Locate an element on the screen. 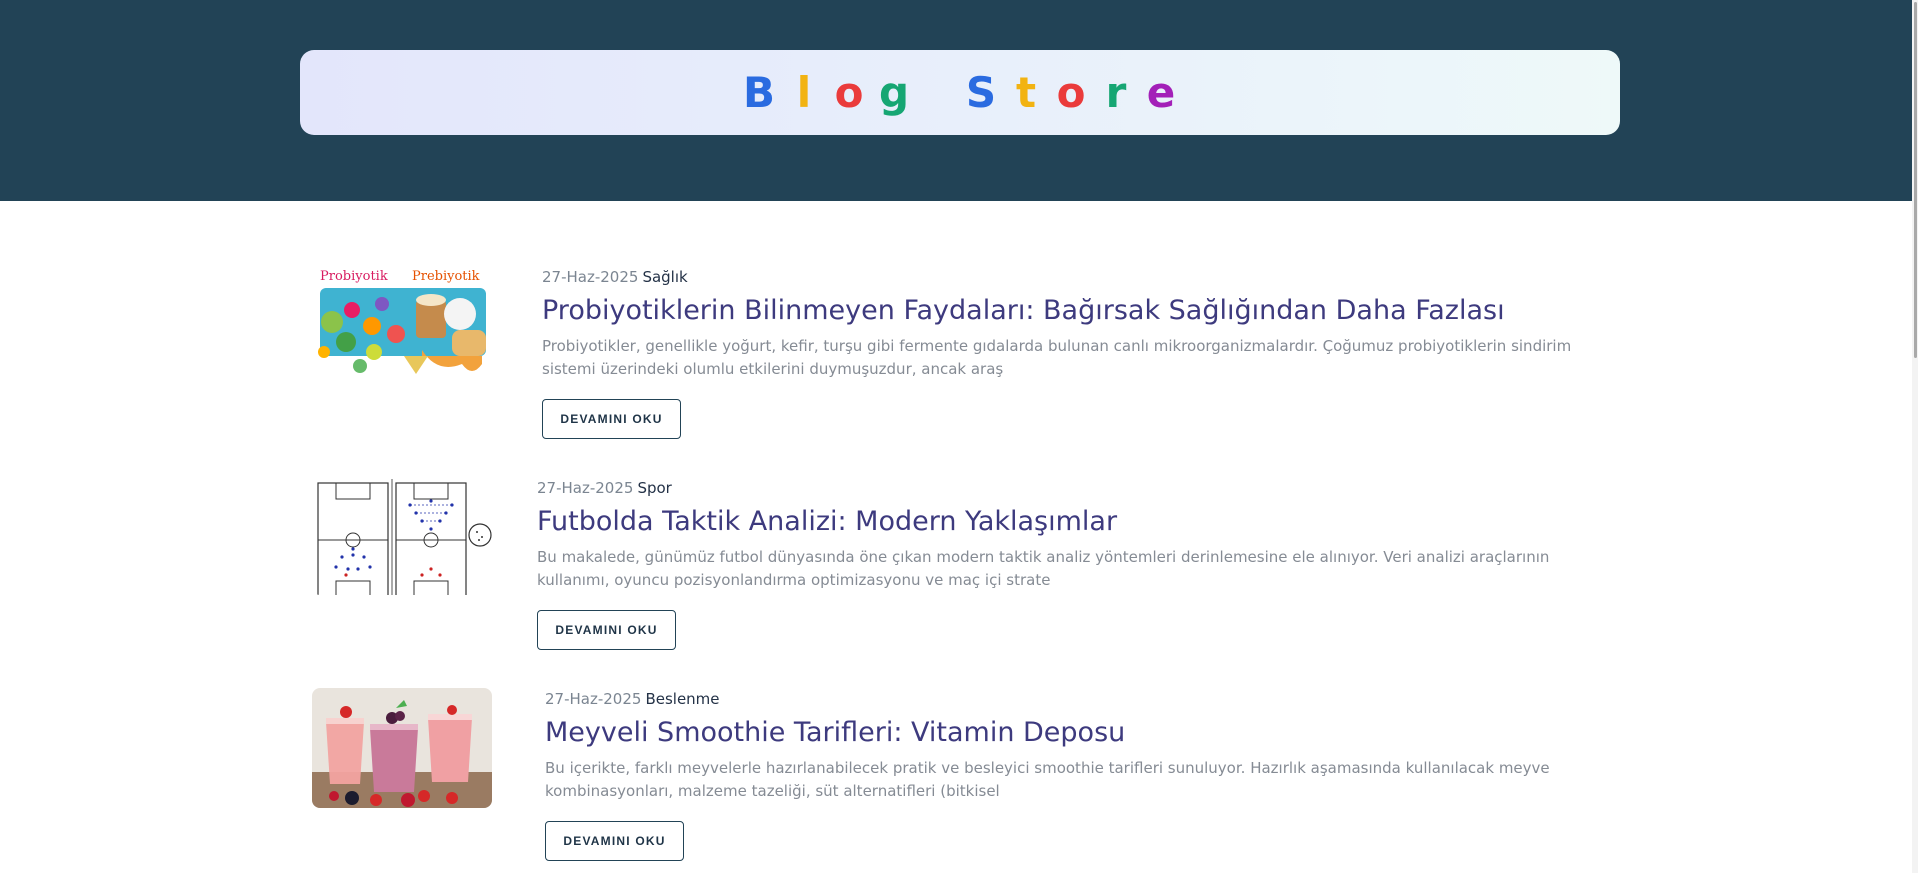 The image size is (1918, 873). post-thumbnail-football is located at coordinates (402, 535).